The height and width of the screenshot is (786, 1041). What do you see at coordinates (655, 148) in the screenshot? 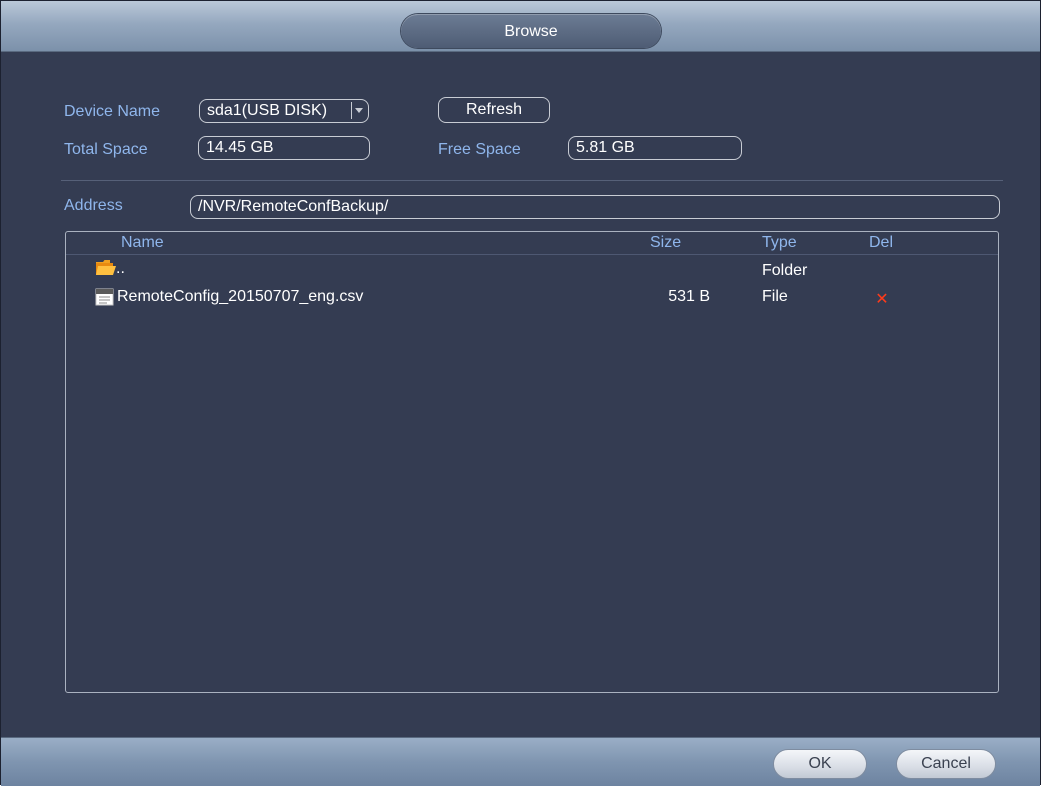
I see `free-space-field: 5.81 GB` at bounding box center [655, 148].